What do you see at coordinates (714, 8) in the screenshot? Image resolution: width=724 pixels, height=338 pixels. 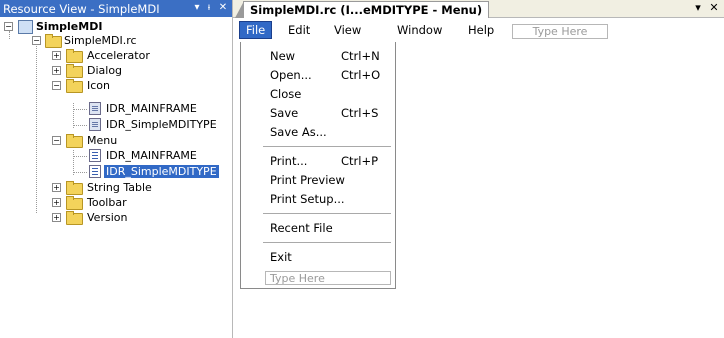 I see `close-document-button: ✕` at bounding box center [714, 8].